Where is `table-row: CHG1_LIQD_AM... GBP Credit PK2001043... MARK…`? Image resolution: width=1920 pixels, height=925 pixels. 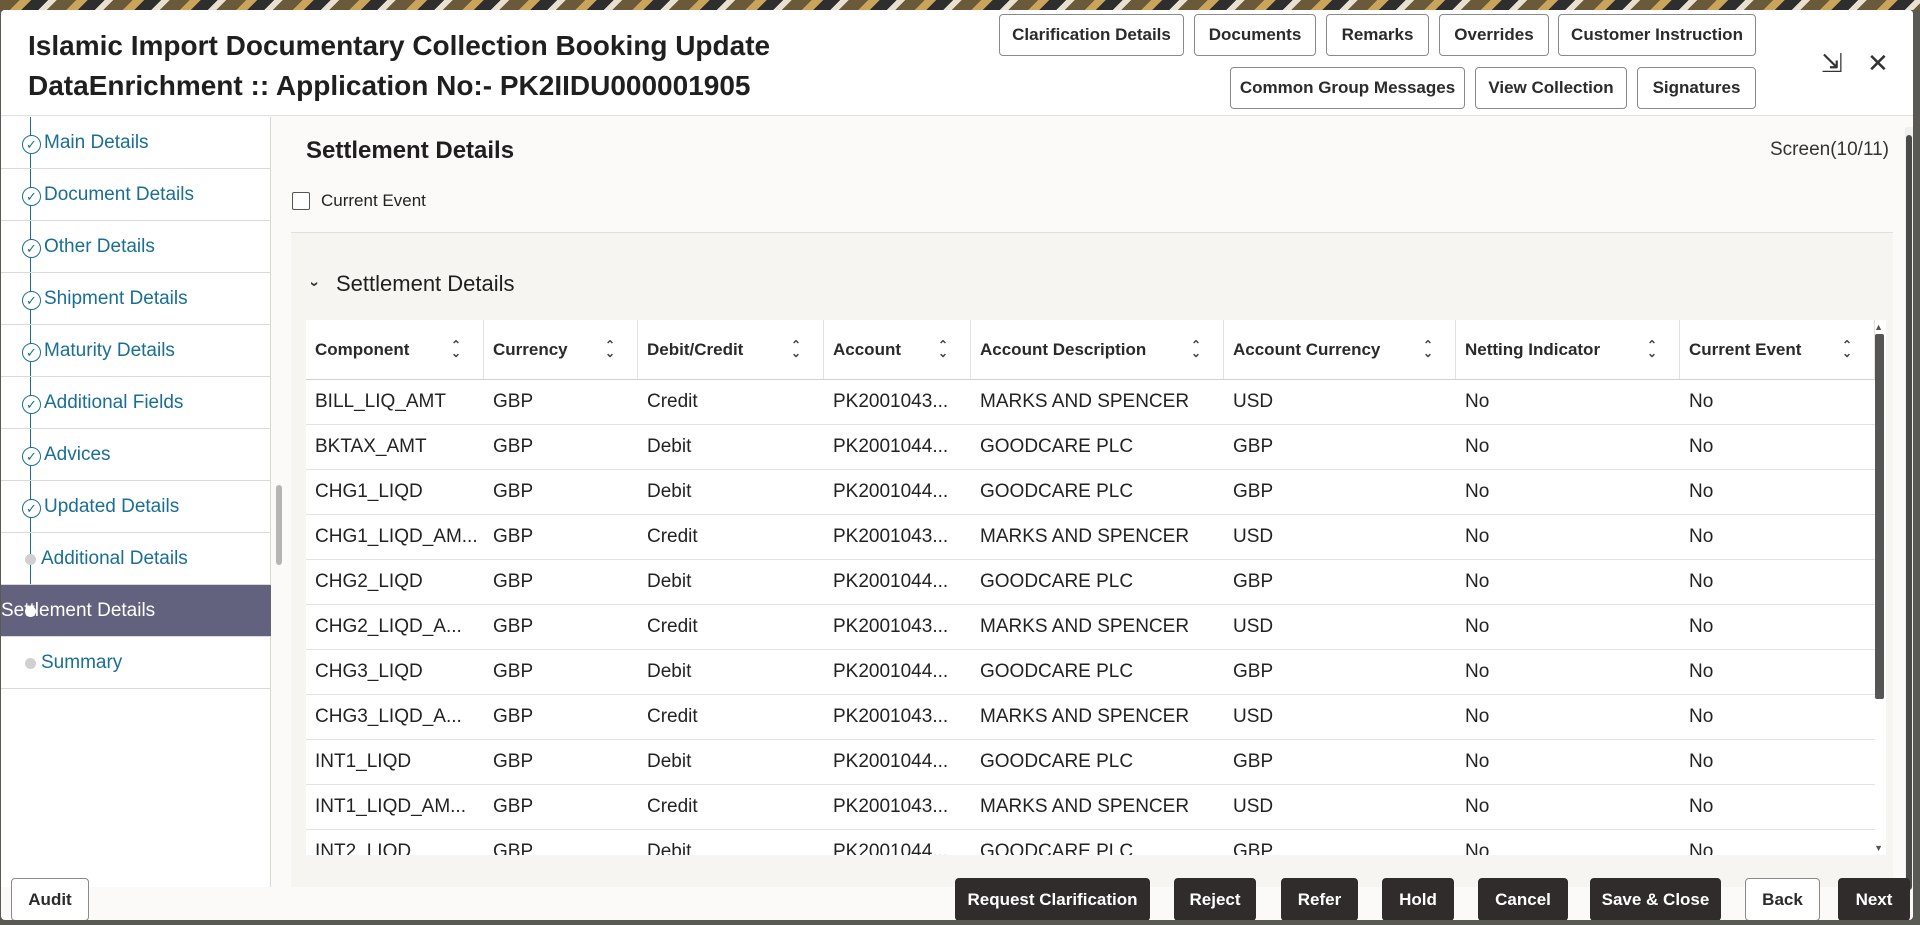
table-row: CHG1_LIQD_AM... GBP Credit PK2001043... MARK… is located at coordinates (1090, 537).